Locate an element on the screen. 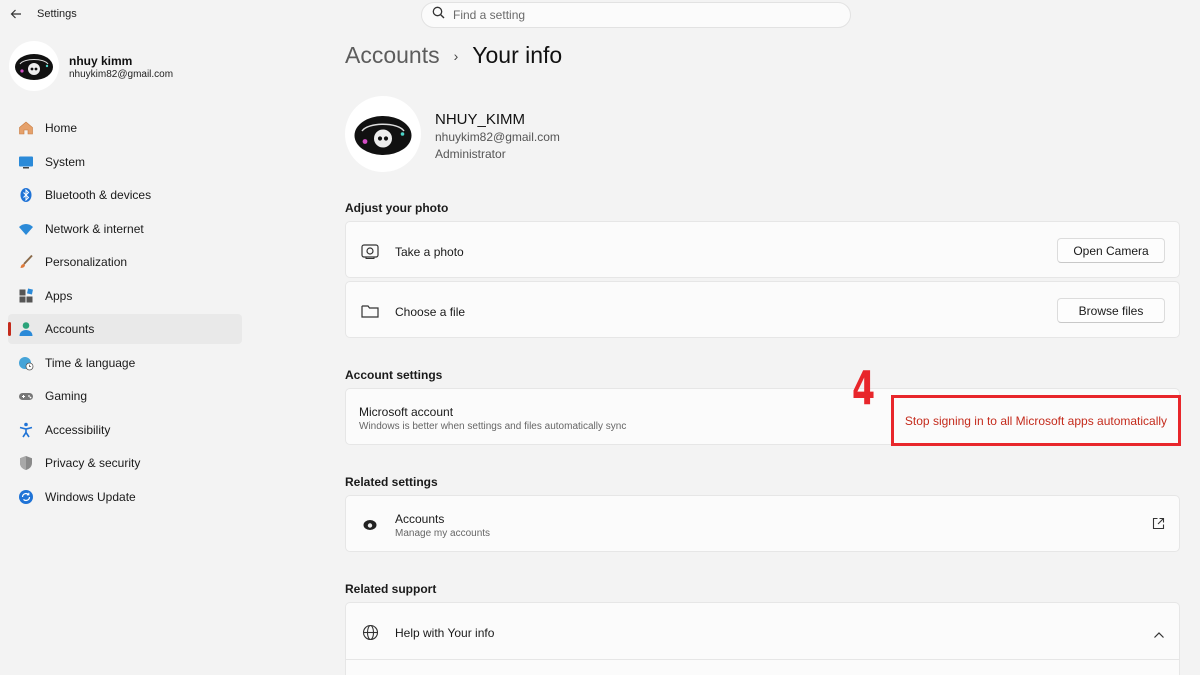 This screenshot has width=1200, height=675. sidebar-item-personalization: Personalization is located at coordinates (125, 262).